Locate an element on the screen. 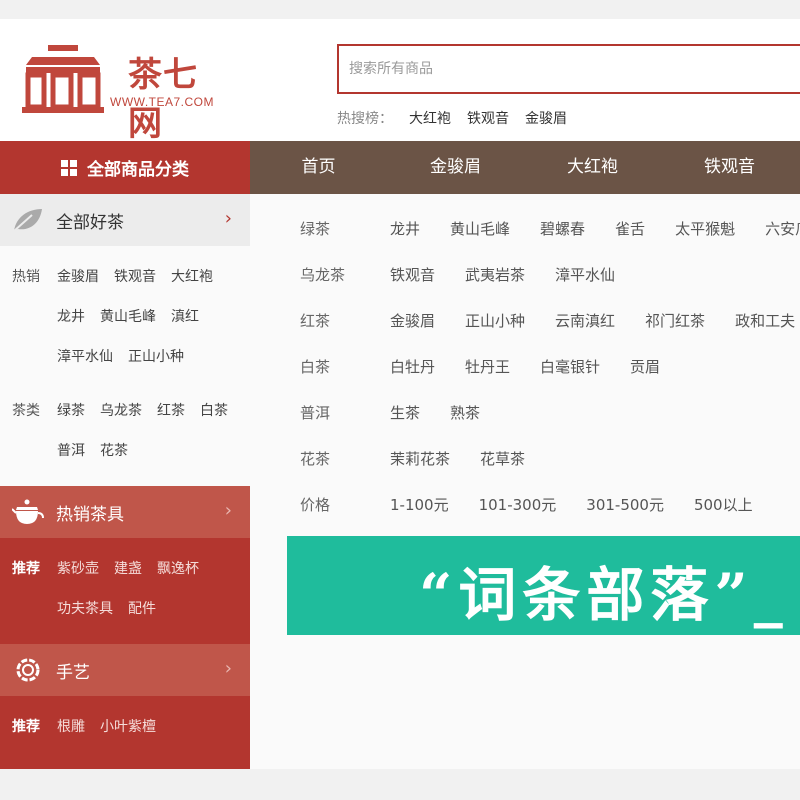  category-link: 六安瓜片 is located at coordinates (782, 228).